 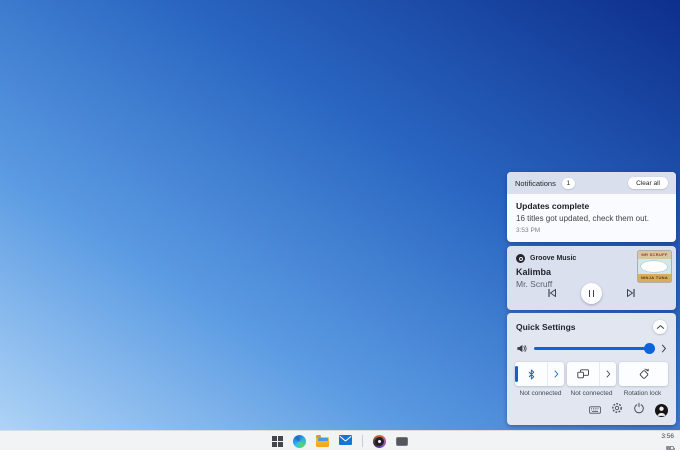 I want to click on settings-button, so click(x=617, y=410).